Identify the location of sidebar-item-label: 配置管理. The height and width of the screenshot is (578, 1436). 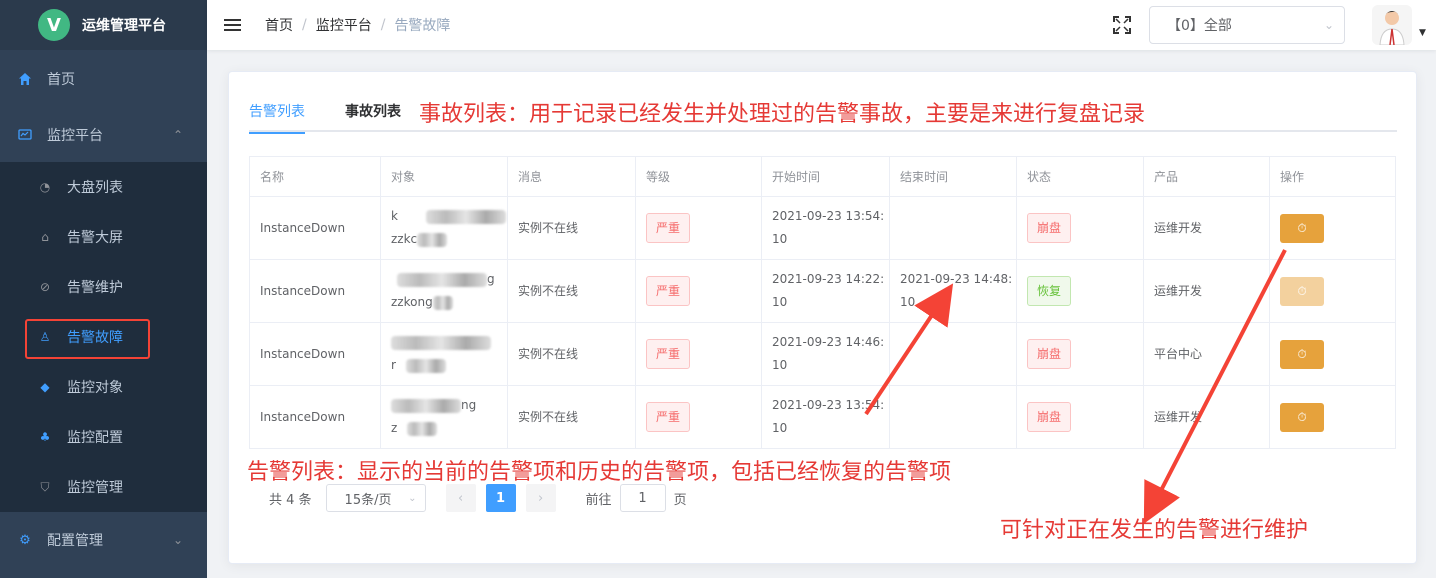
(75, 541).